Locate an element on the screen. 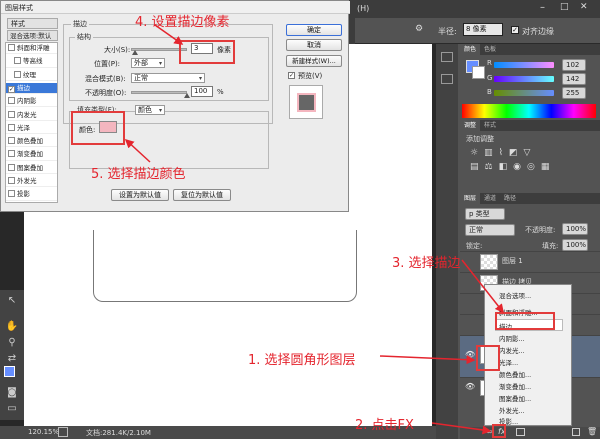 This screenshot has height=439, width=600. brightness-icon: ☼ is located at coordinates (477, 153).